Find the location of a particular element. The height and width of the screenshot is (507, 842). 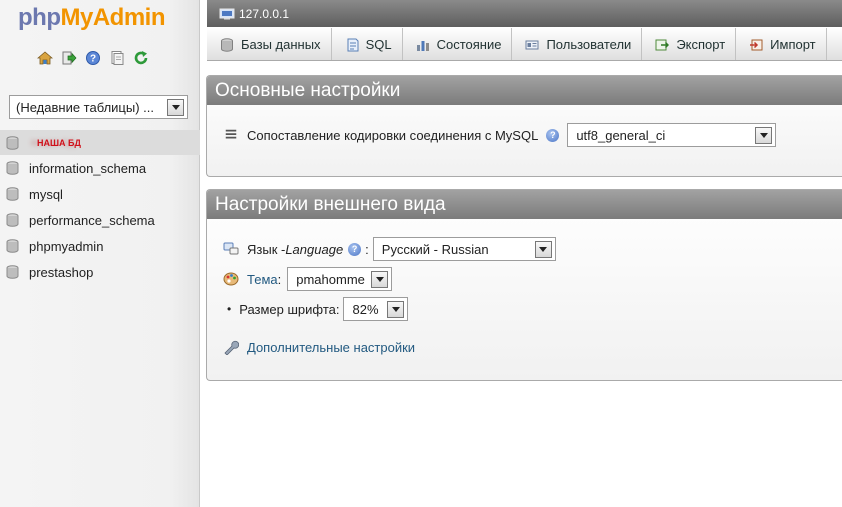

font-size-select: 82% is located at coordinates (376, 309).